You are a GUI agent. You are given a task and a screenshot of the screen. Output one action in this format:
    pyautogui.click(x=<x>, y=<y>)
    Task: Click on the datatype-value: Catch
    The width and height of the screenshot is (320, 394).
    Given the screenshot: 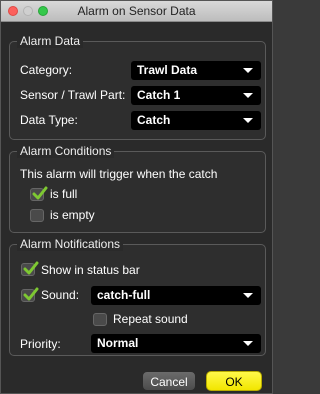 What is the action you would take?
    pyautogui.click(x=154, y=120)
    